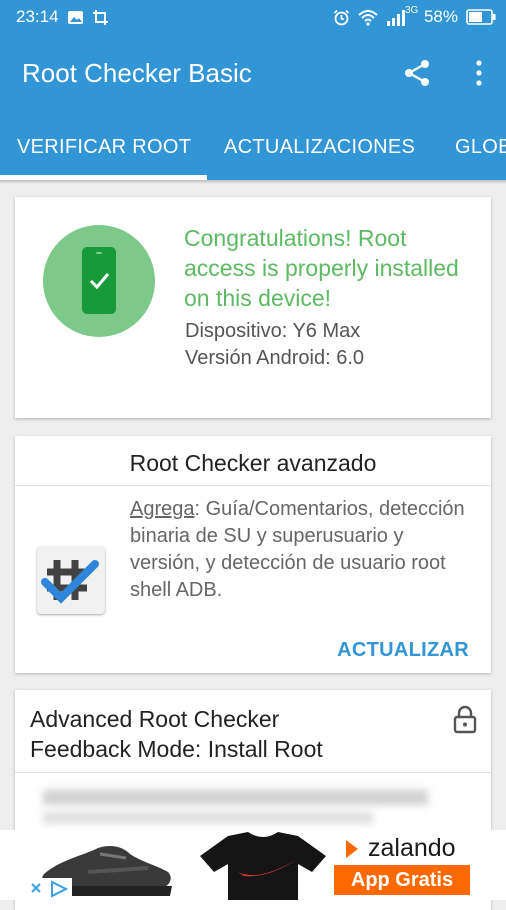 Image resolution: width=506 pixels, height=910 pixels. Describe the element at coordinates (479, 73) in the screenshot. I see `more-vert-icon` at that location.